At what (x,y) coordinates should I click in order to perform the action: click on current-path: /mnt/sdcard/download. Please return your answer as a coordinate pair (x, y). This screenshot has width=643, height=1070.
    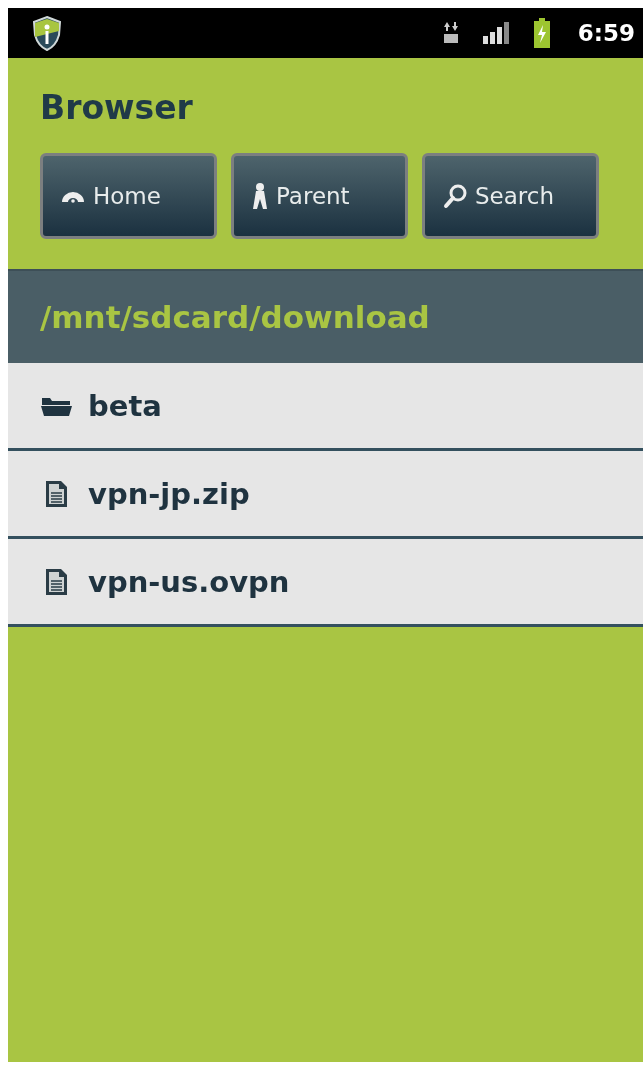
    Looking at the image, I should click on (235, 317).